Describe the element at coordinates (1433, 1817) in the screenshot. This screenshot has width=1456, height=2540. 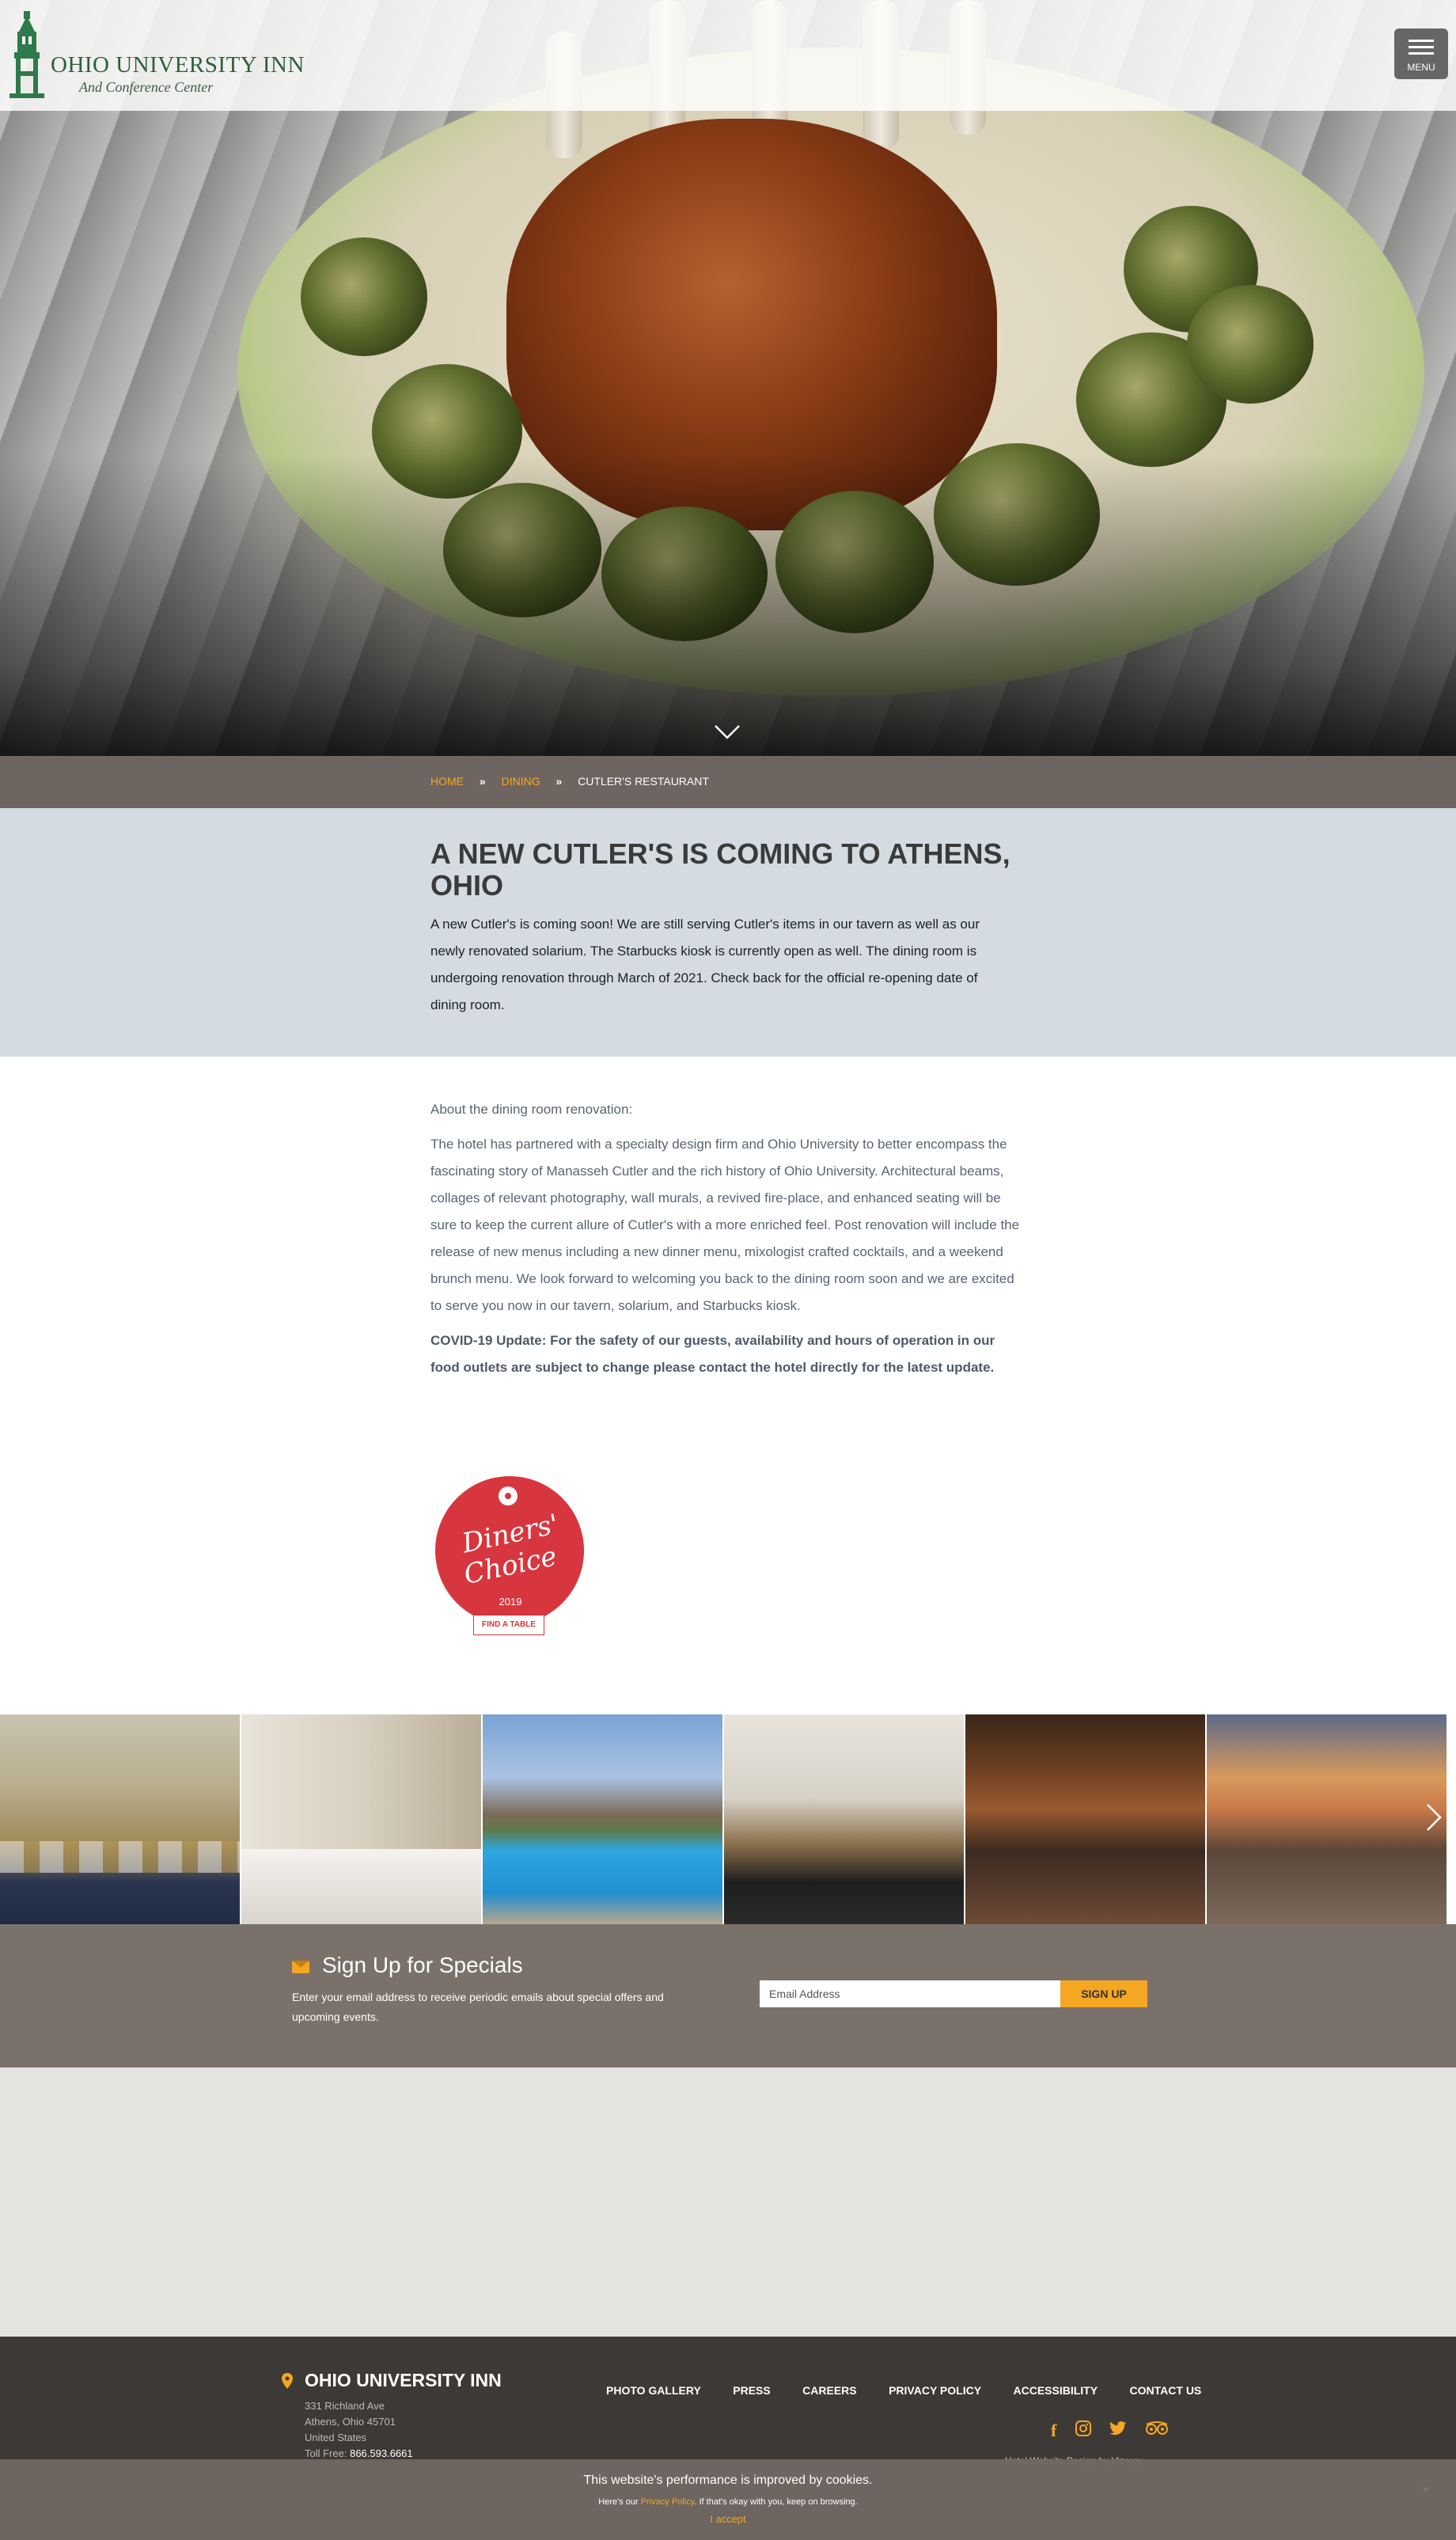
I see `carousel-next-icon` at that location.